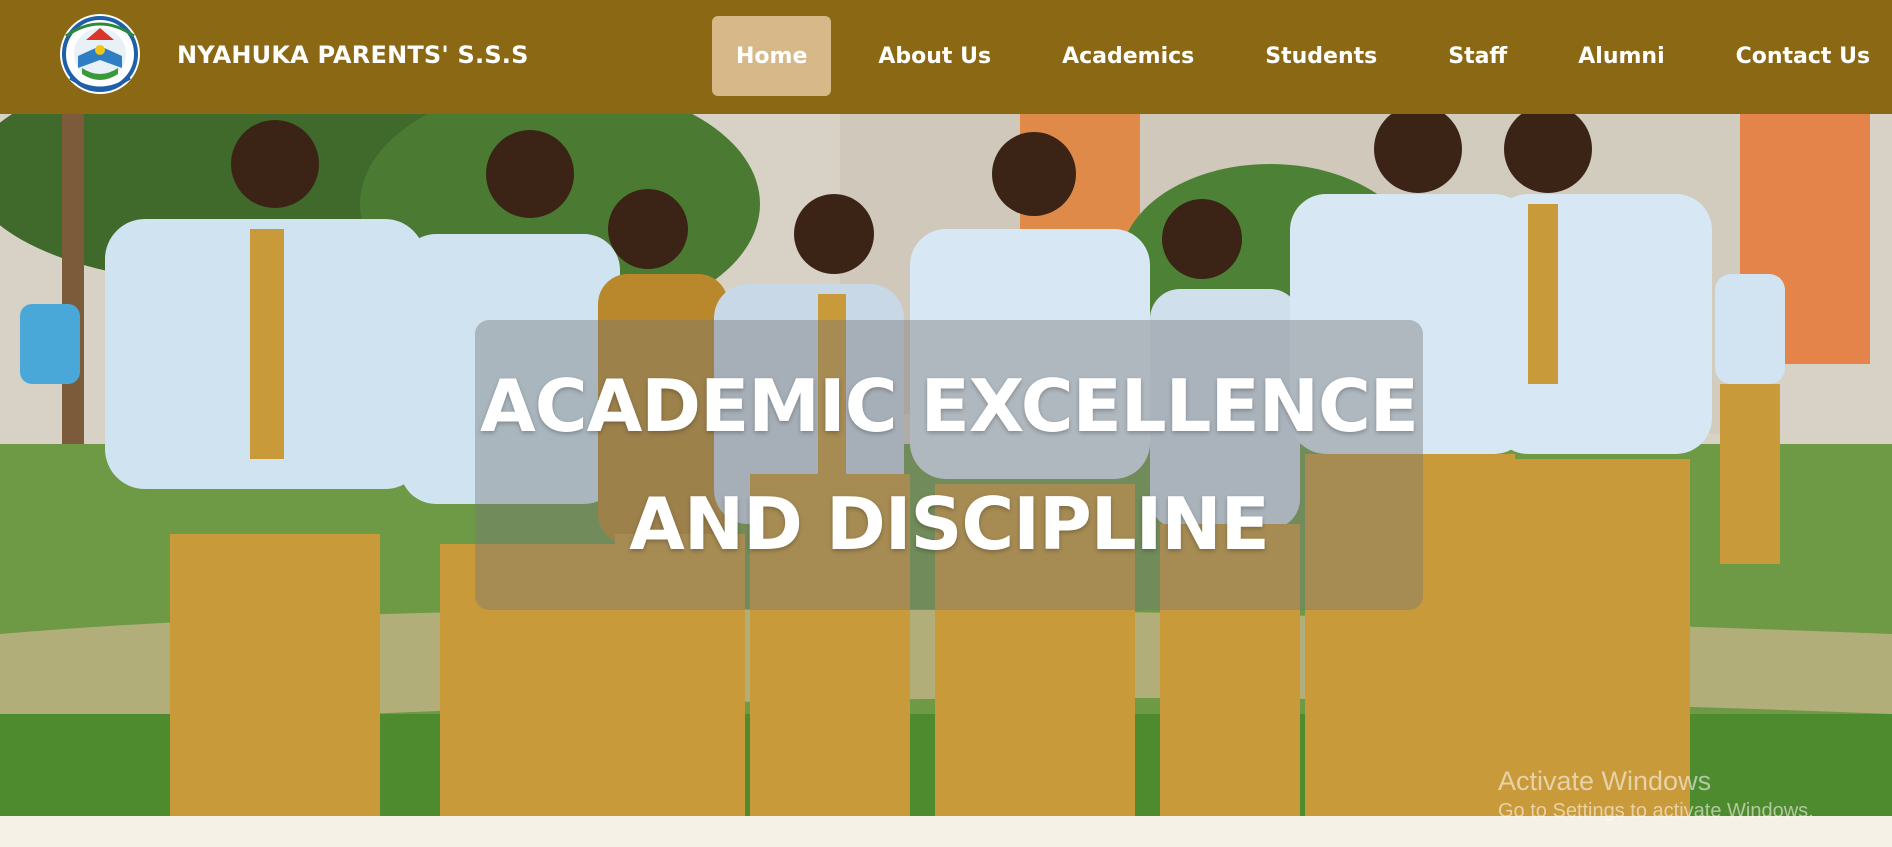  I want to click on school-crest-icon, so click(100, 54).